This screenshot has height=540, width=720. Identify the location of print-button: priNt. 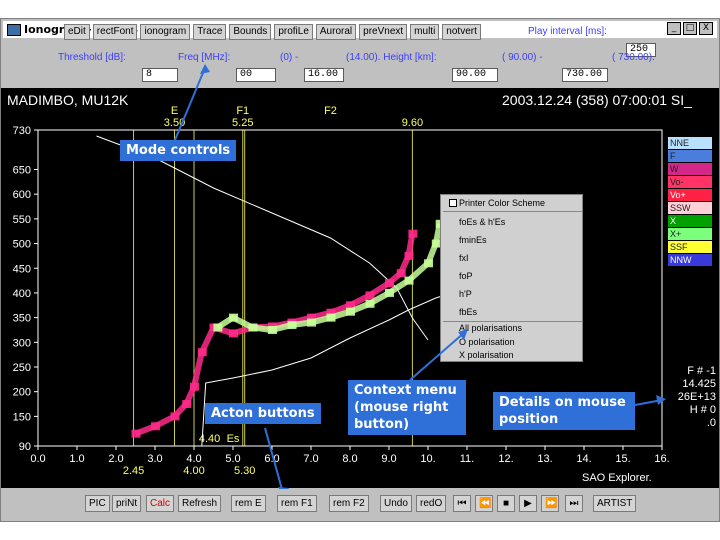
(127, 503).